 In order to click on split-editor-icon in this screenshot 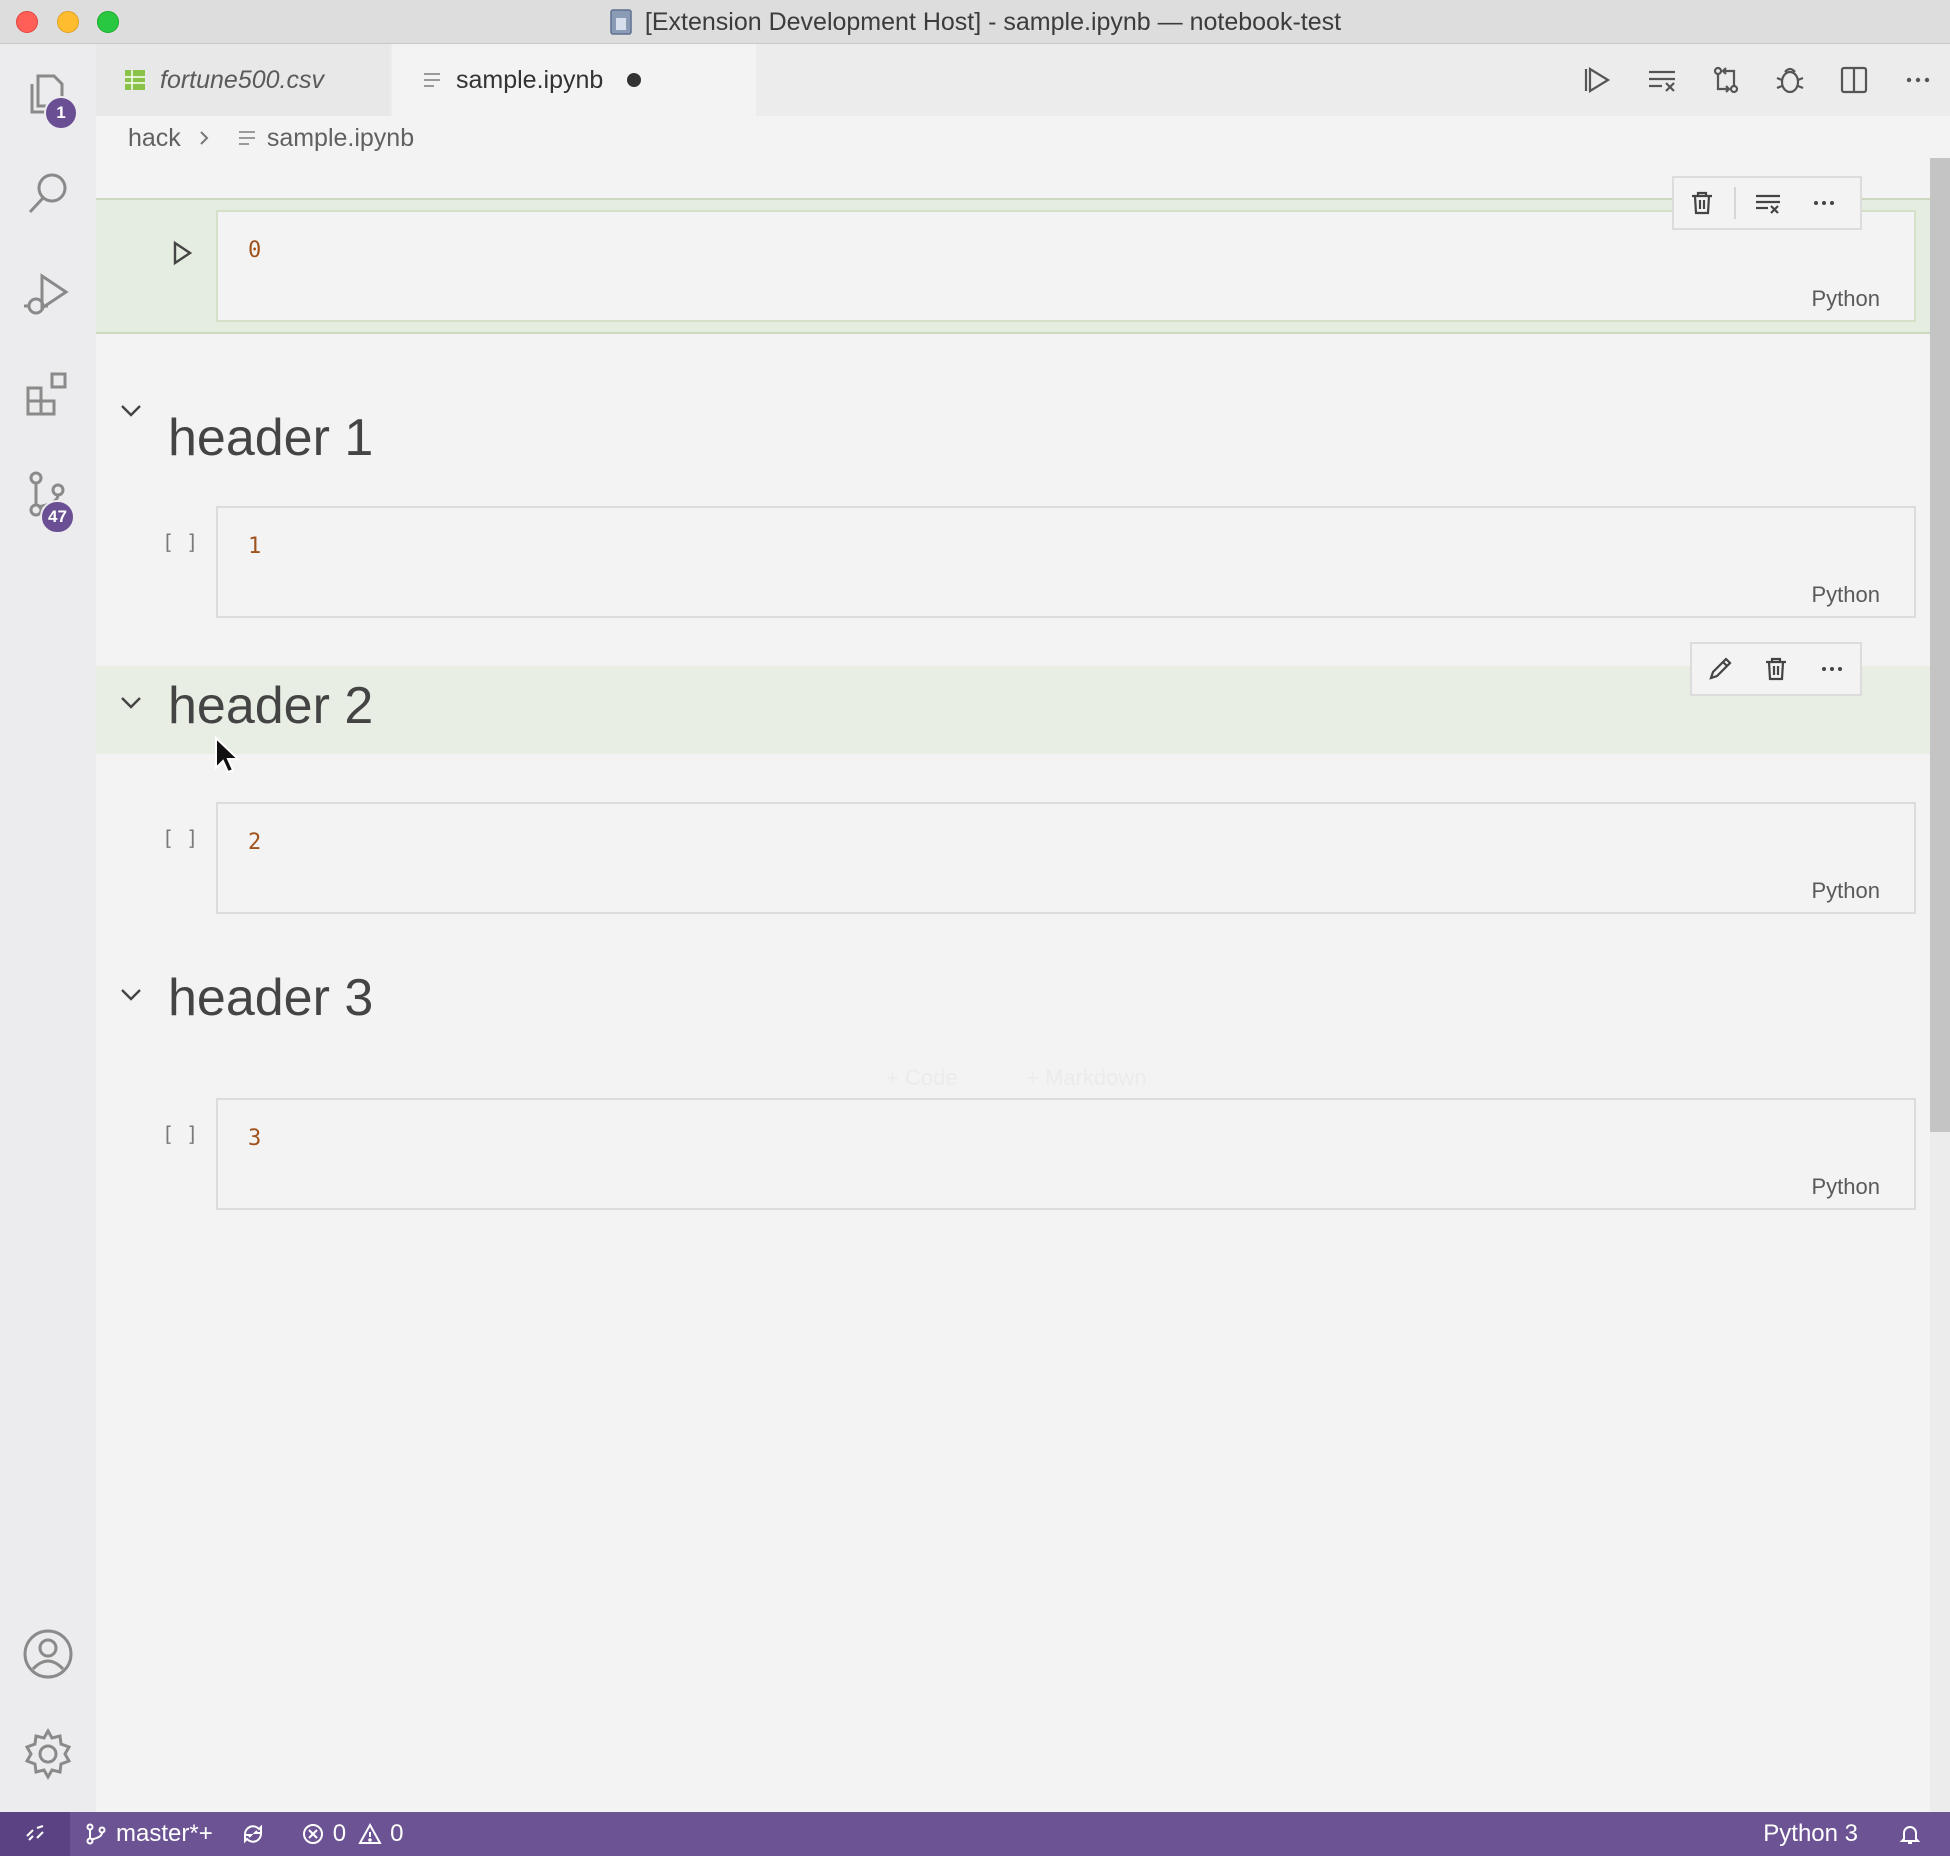, I will do `click(1854, 80)`.